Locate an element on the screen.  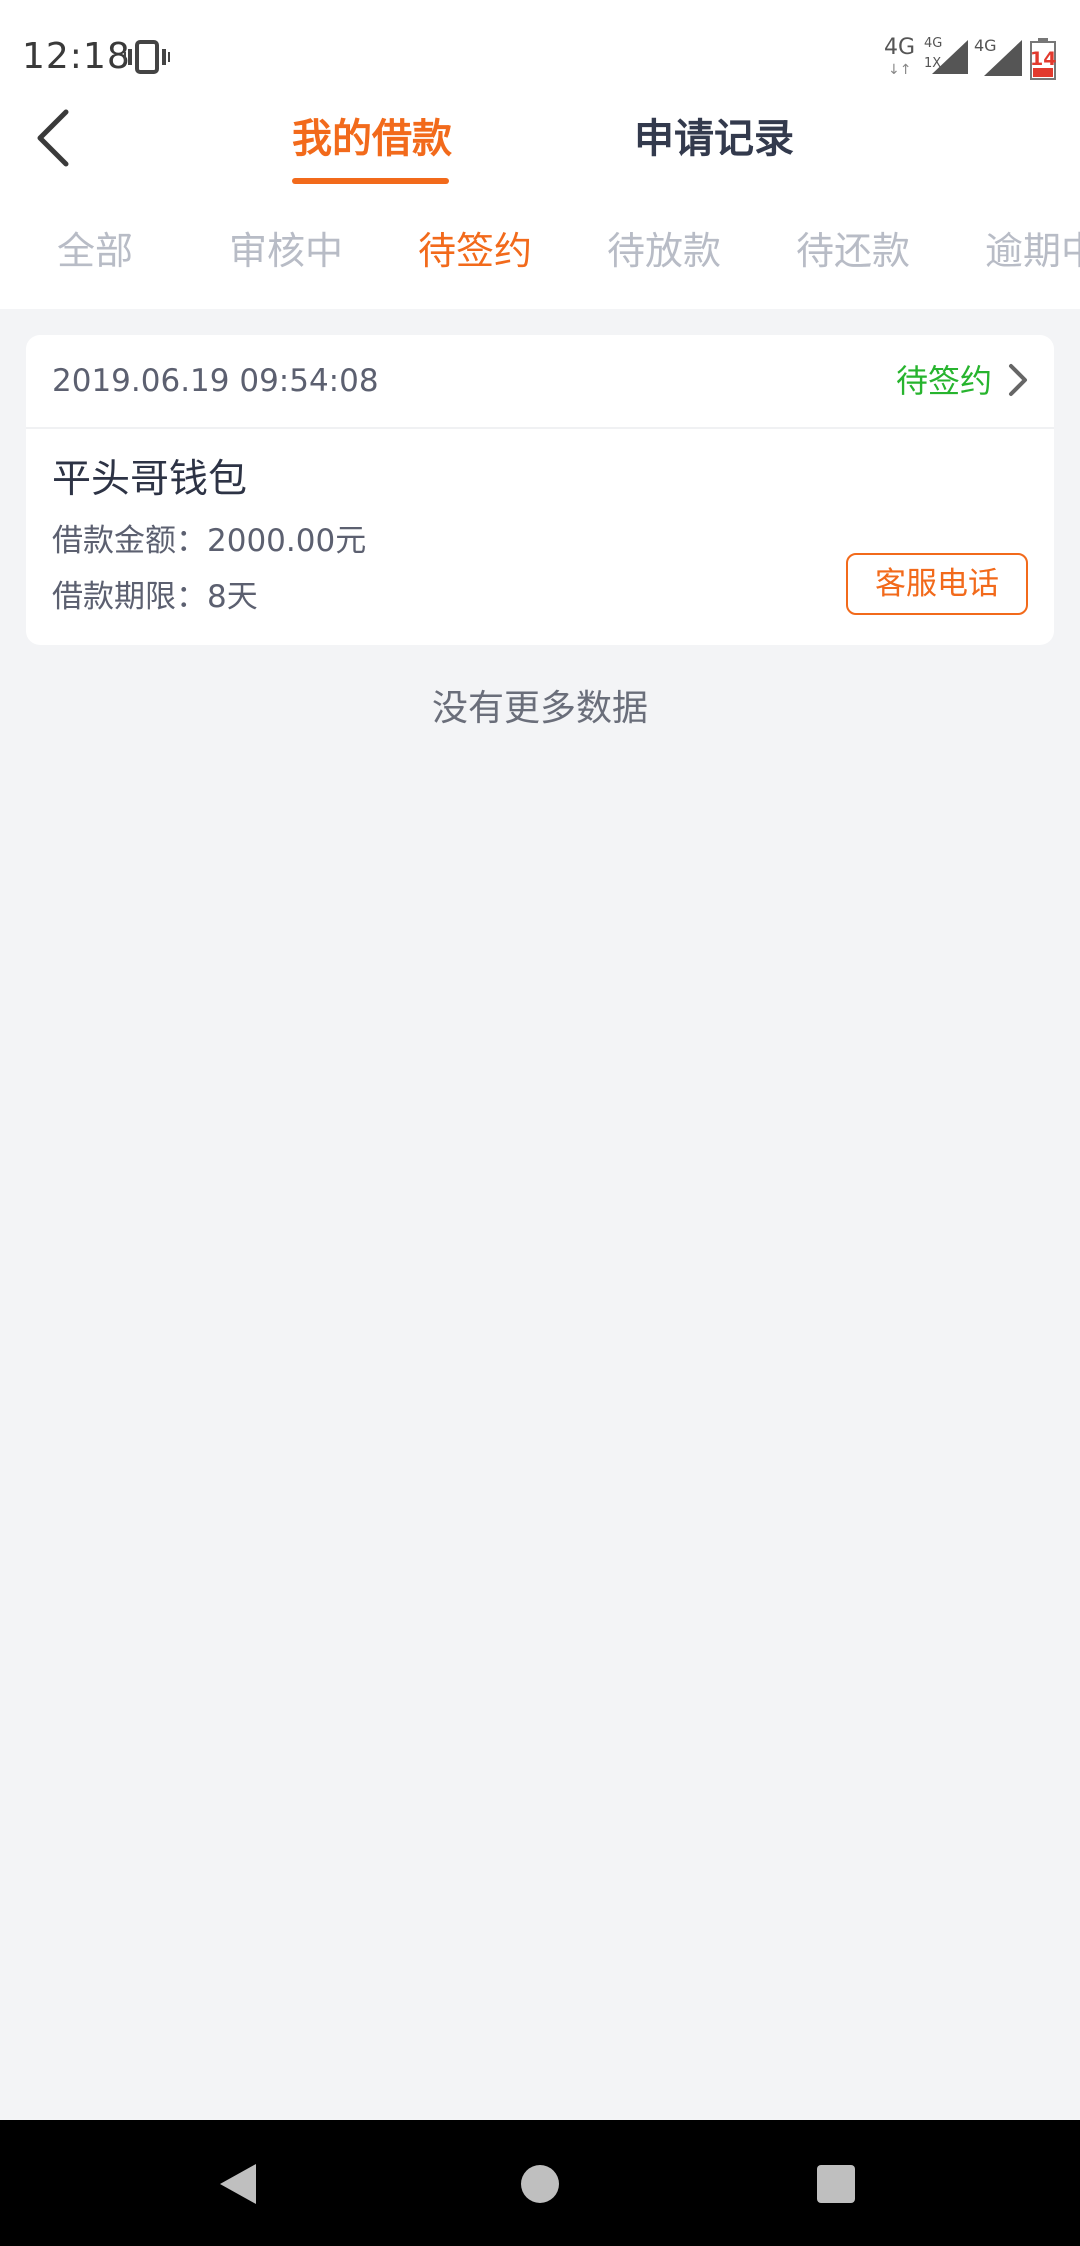
loan-product-name: 平头哥钱包 is located at coordinates (150, 479).